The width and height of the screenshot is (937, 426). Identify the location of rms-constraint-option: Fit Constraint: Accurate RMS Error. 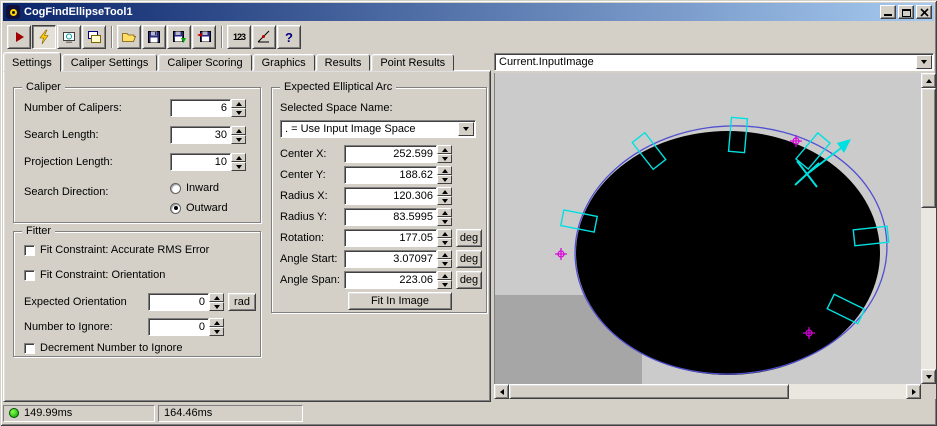
(116, 250).